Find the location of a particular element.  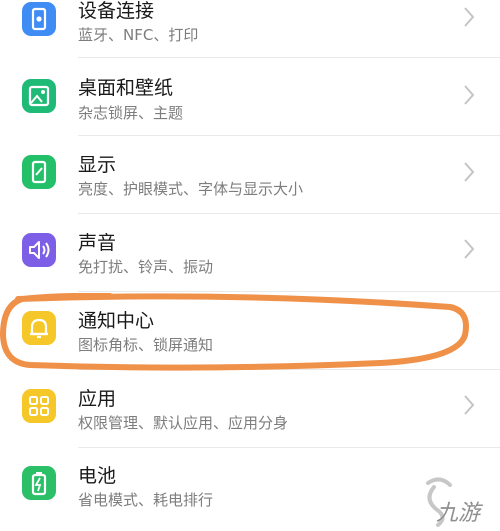

wallpaper-icon is located at coordinates (39, 96).